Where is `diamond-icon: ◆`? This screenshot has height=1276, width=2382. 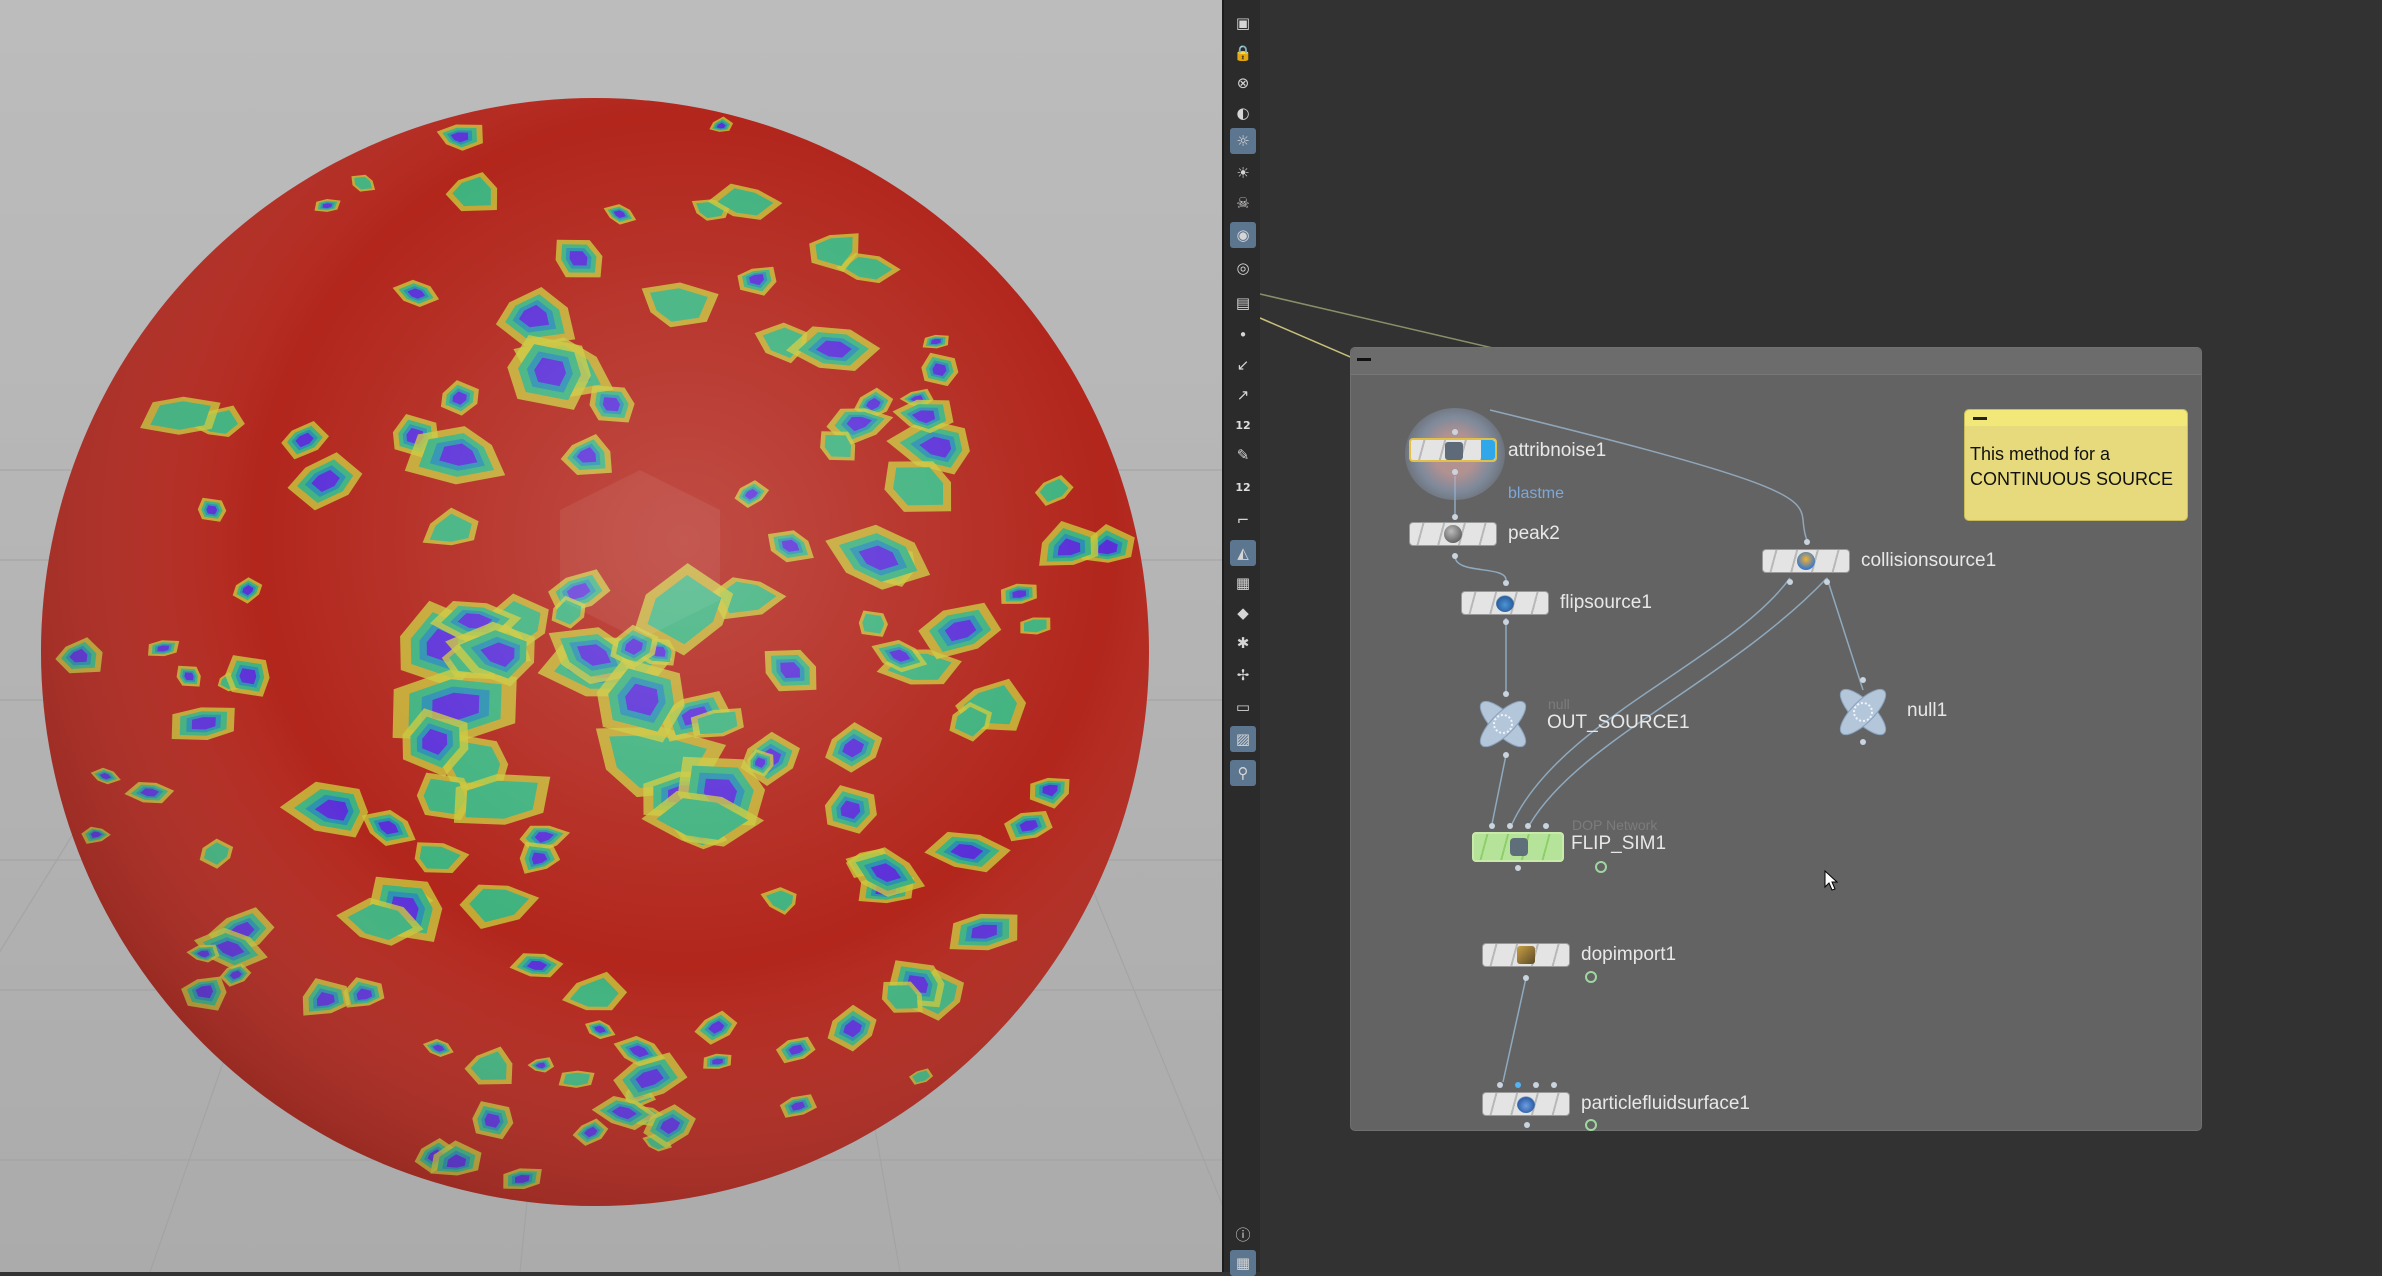 diamond-icon: ◆ is located at coordinates (1243, 613).